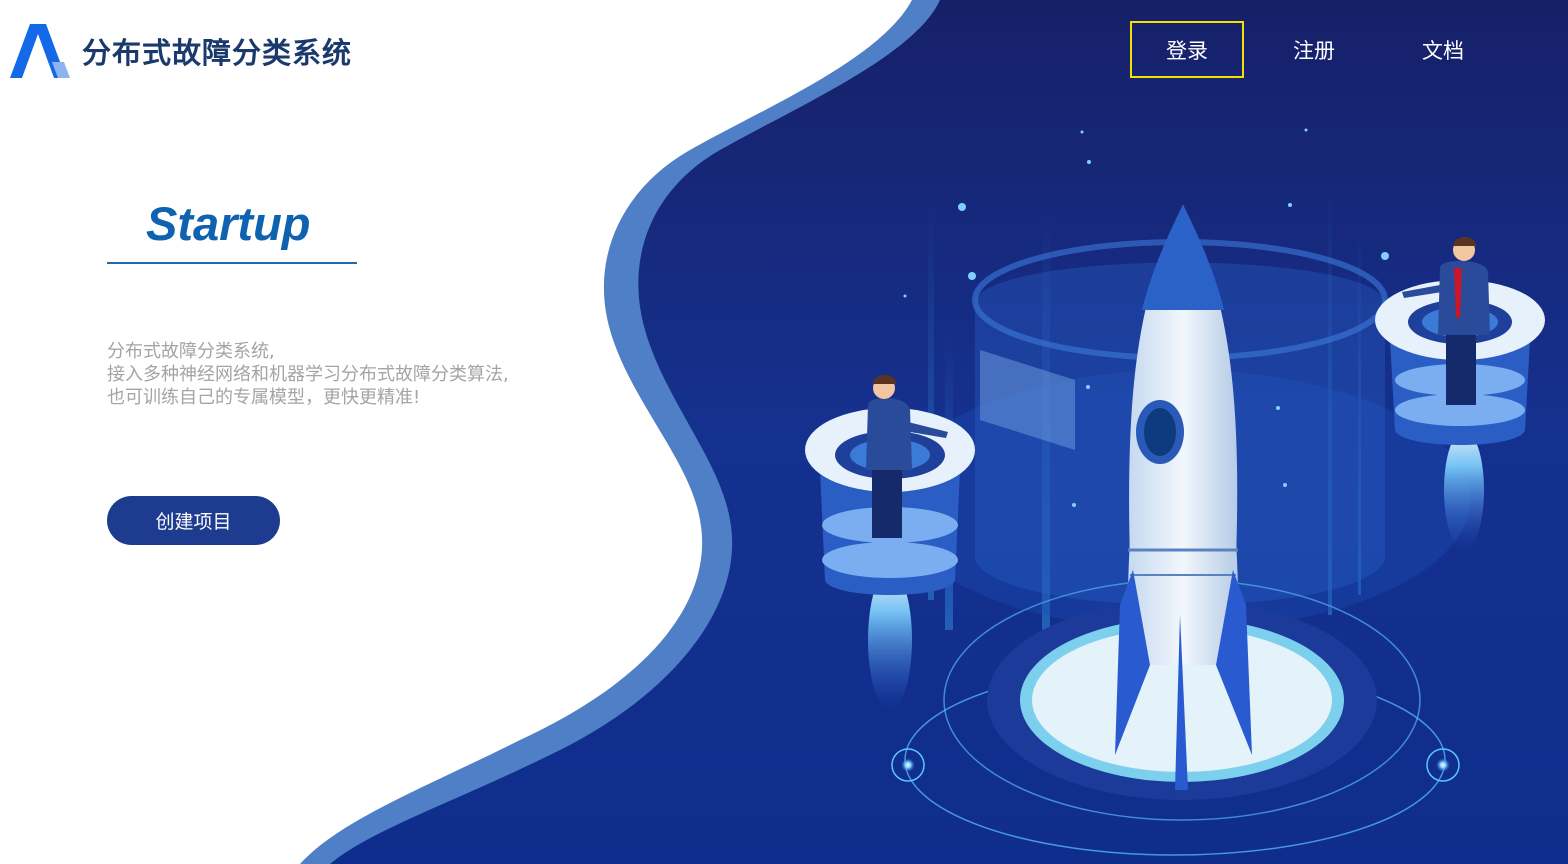 This screenshot has width=1568, height=864. Describe the element at coordinates (193, 520) in the screenshot. I see `create-project-button: 创建项目` at that location.